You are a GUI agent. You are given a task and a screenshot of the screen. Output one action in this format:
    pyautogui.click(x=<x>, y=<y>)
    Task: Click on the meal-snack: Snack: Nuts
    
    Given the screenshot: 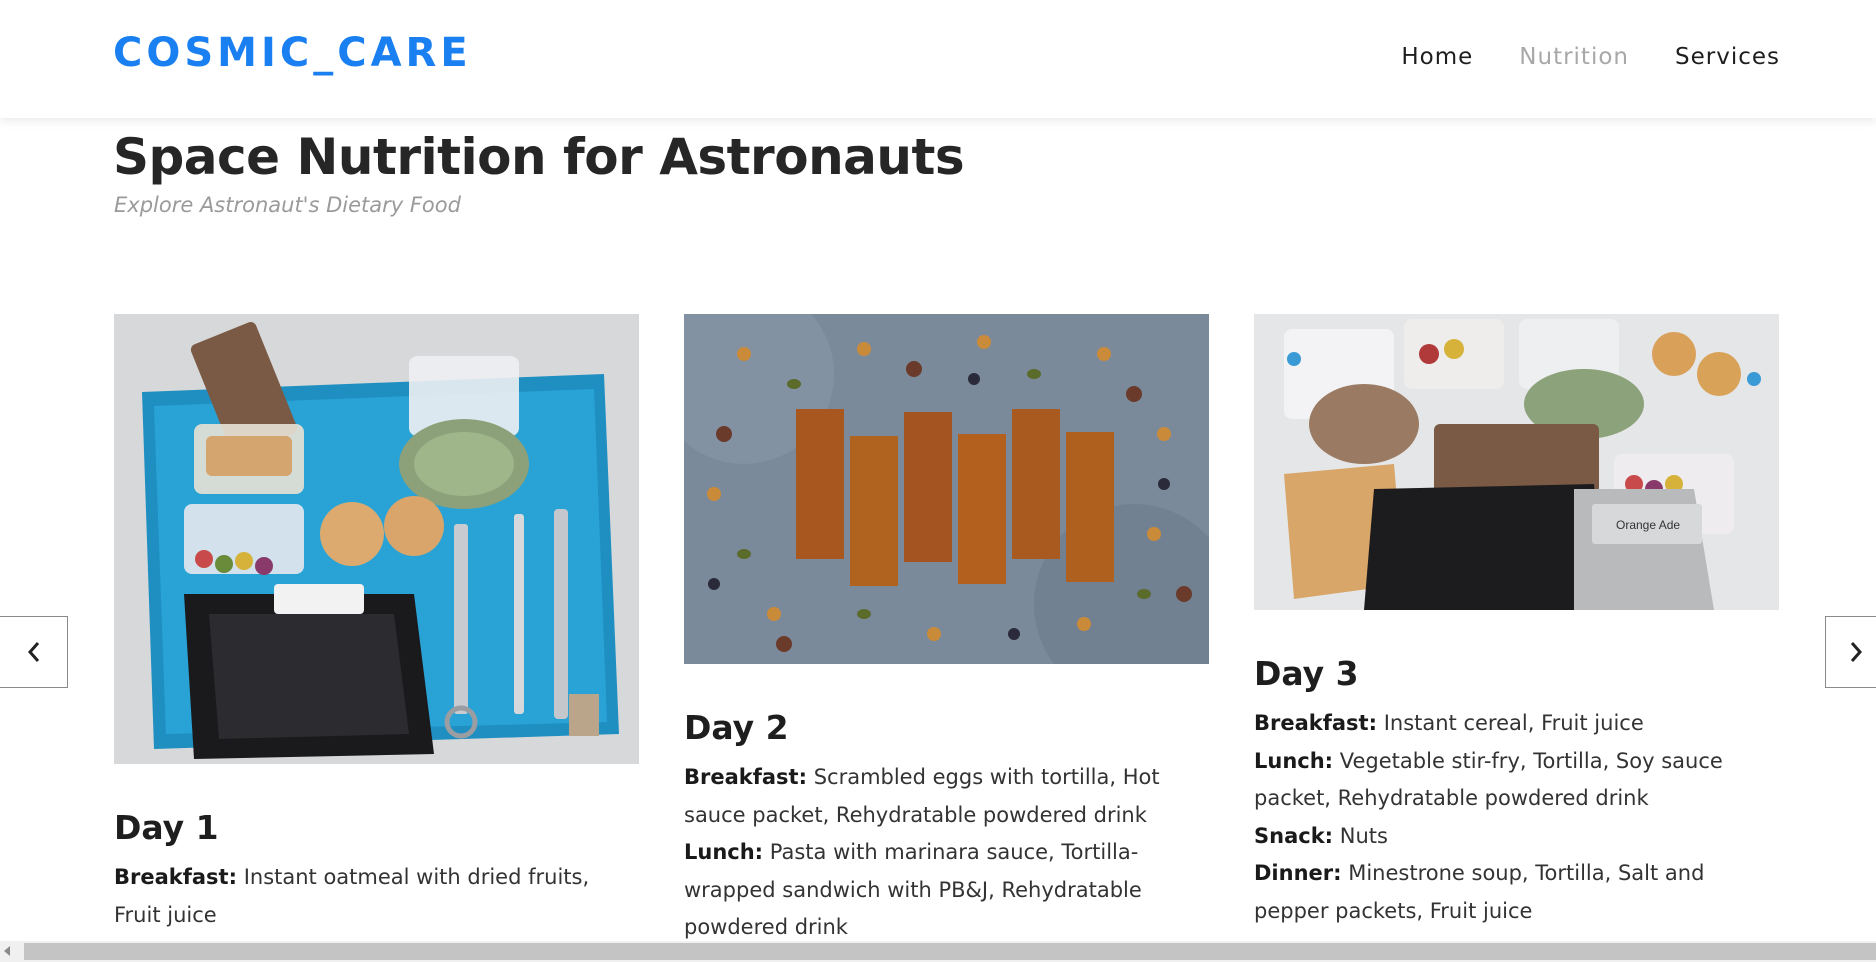 What is the action you would take?
    pyautogui.click(x=1516, y=837)
    